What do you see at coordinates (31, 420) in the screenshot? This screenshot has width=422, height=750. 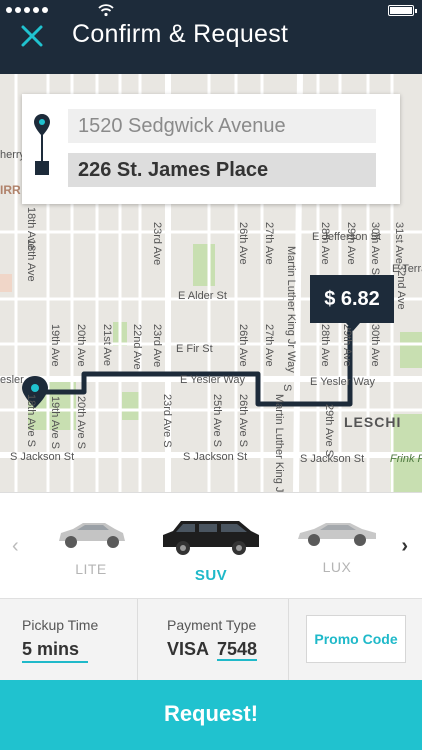 I see `map-label: 18th Ave S` at bounding box center [31, 420].